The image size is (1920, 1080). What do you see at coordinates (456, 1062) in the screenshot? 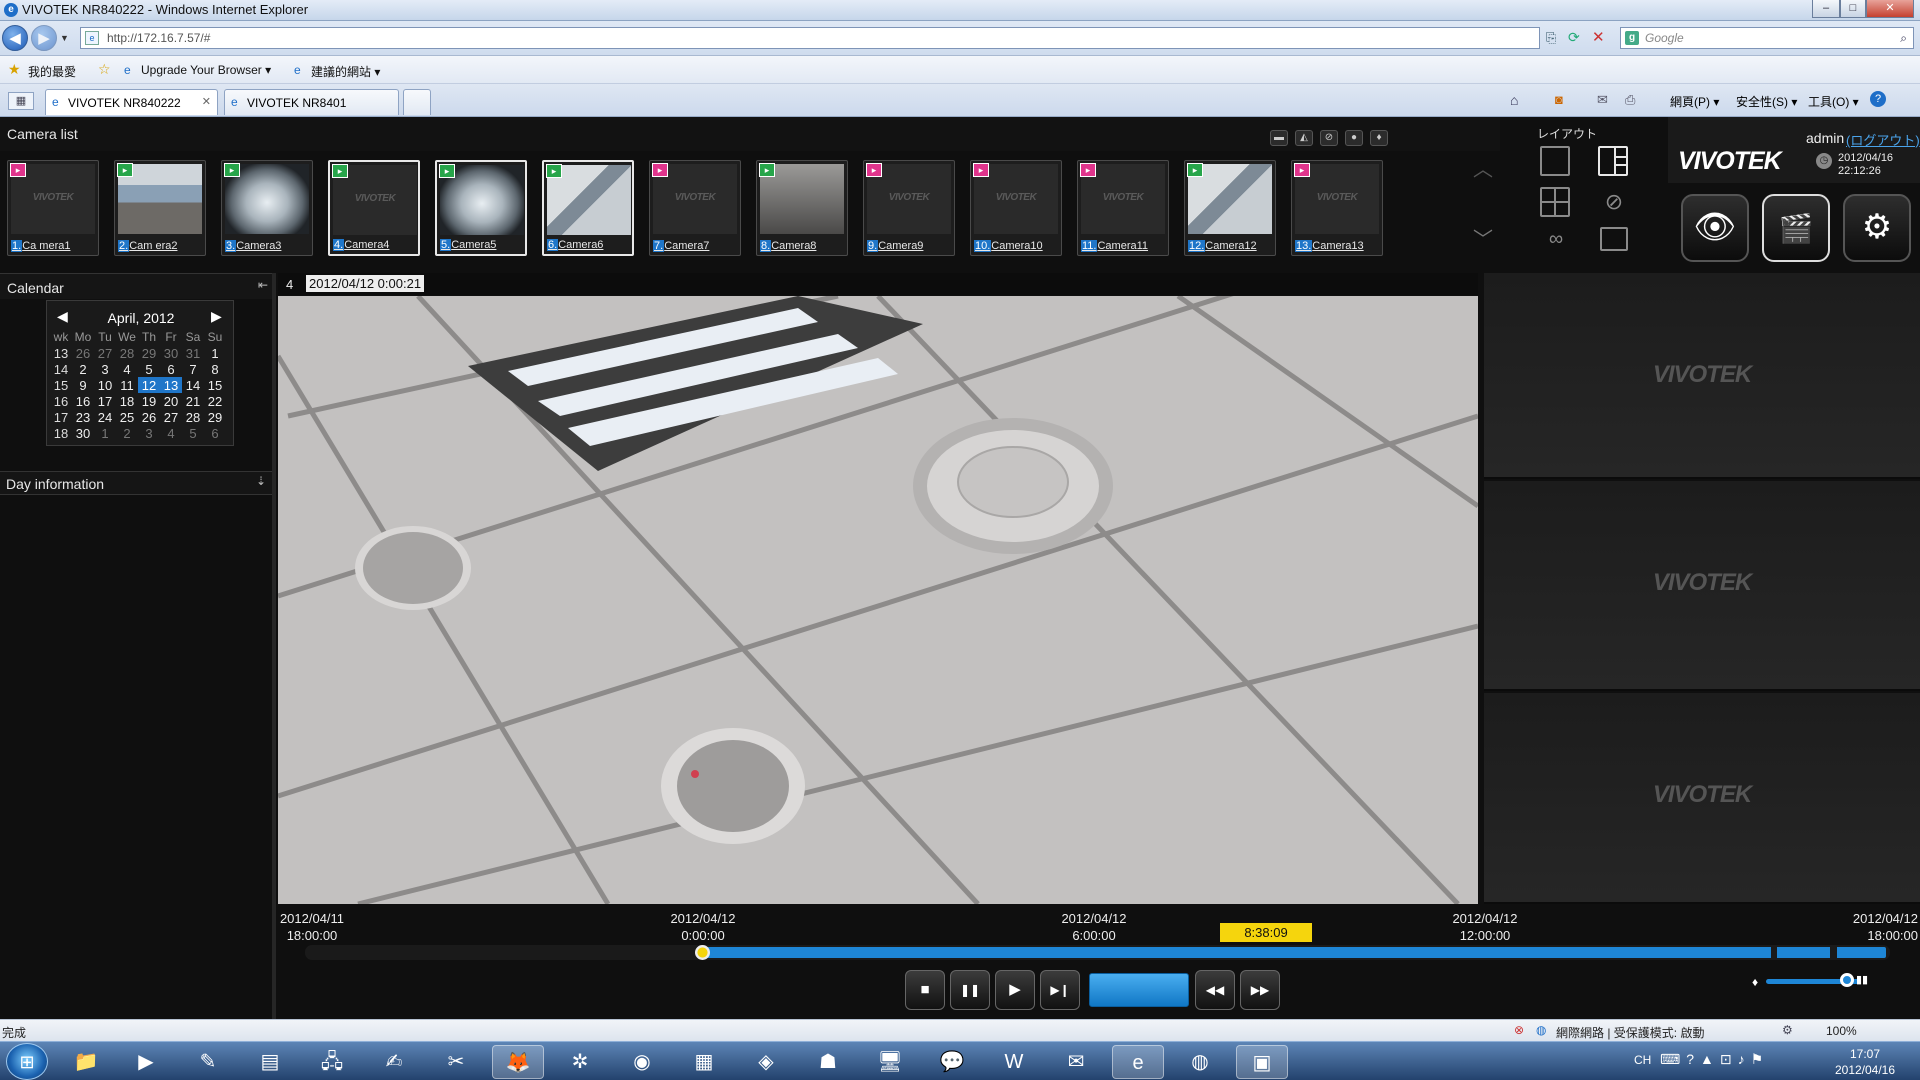
I see `snipping-taskbar-icon: ✂` at bounding box center [456, 1062].